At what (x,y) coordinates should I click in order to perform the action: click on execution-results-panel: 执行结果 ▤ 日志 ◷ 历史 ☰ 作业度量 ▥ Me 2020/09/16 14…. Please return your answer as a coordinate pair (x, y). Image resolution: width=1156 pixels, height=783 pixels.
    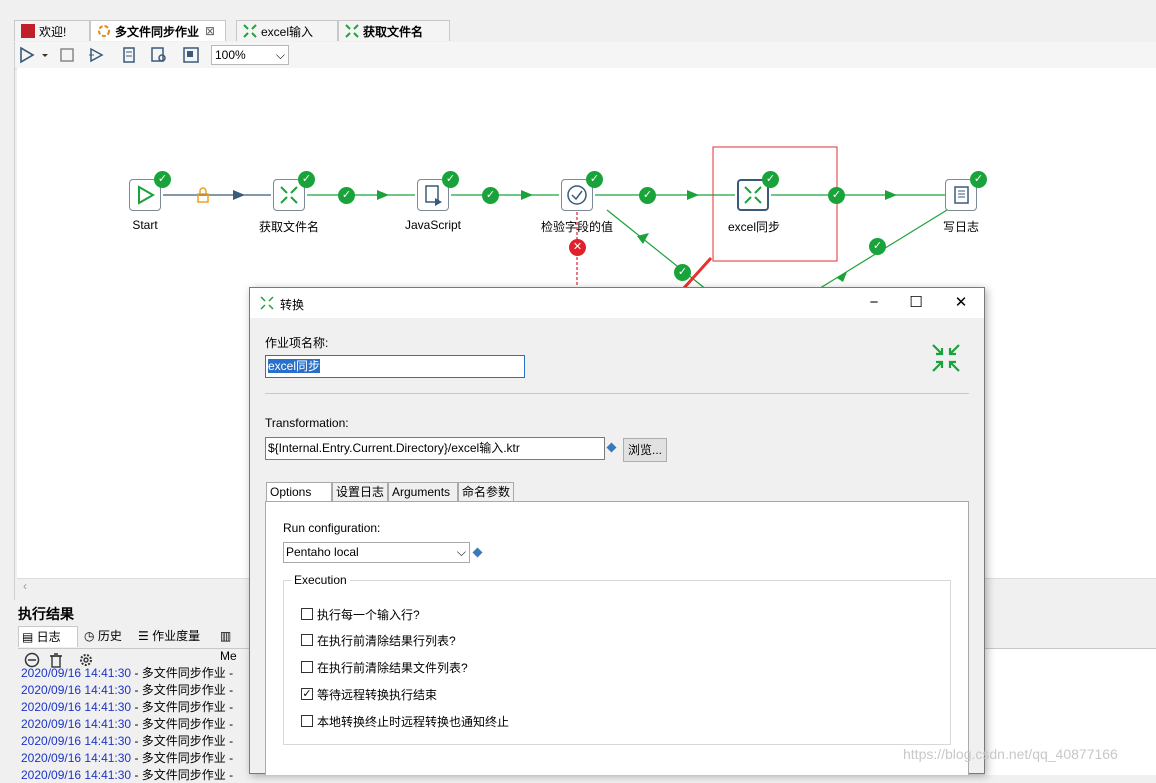
    Looking at the image, I should click on (132, 691).